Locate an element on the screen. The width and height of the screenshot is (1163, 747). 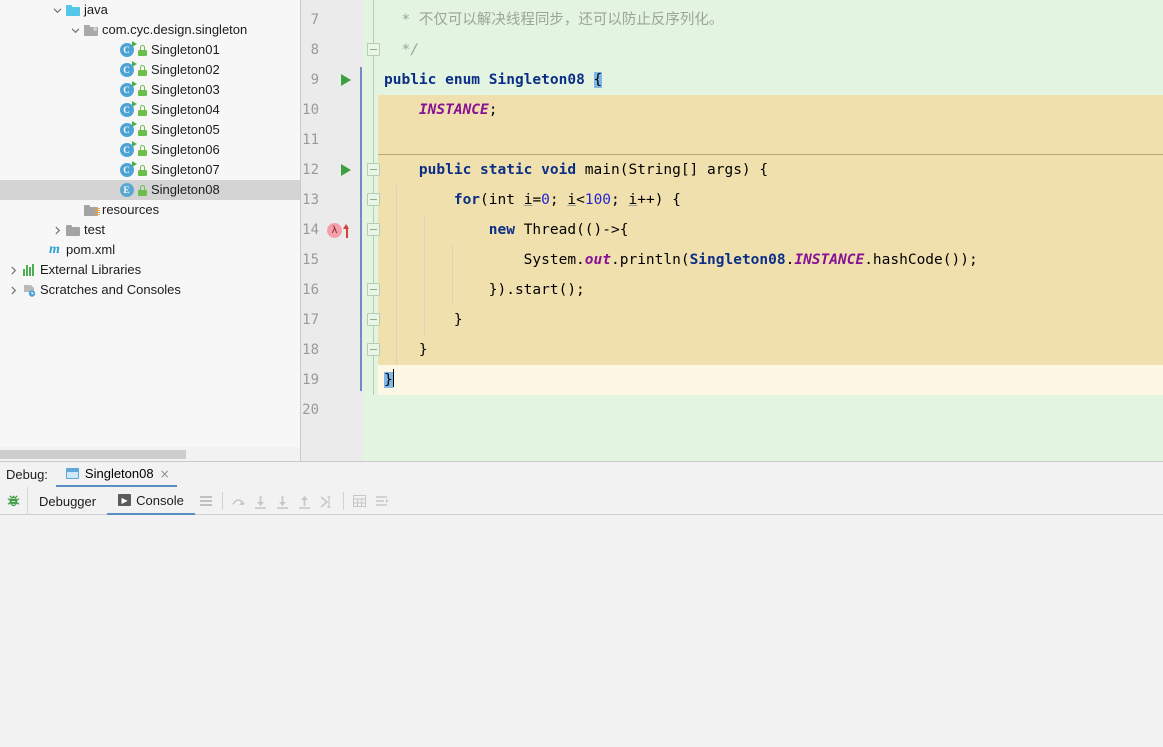
line-number: 16 is located at coordinates (310, 290).